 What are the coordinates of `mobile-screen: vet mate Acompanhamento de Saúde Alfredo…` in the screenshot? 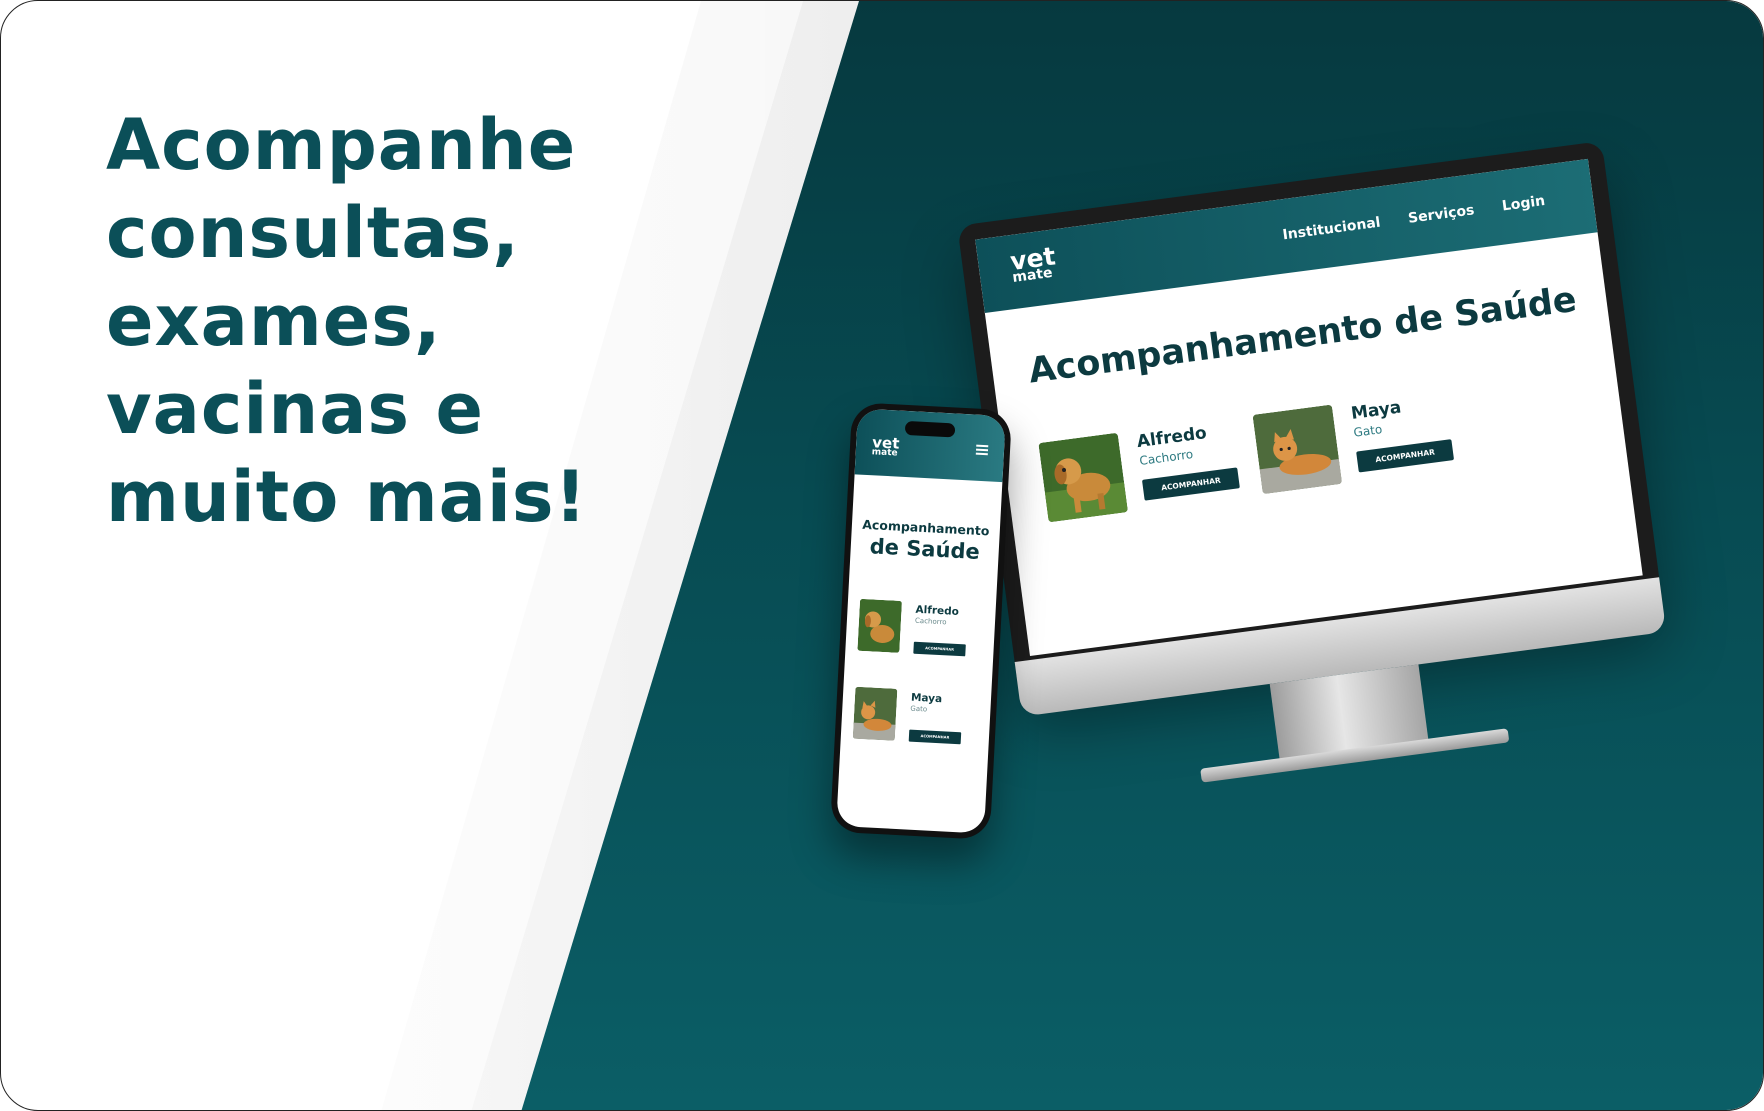 It's located at (921, 621).